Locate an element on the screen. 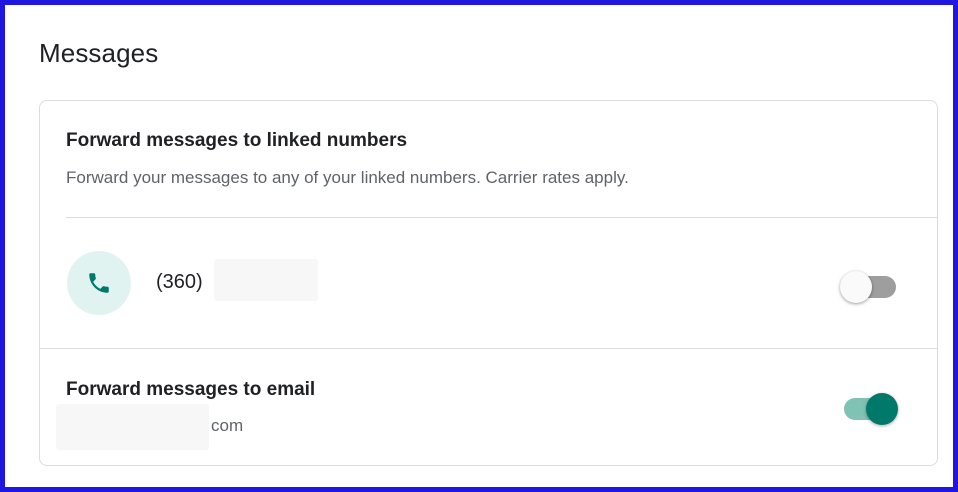 The height and width of the screenshot is (492, 958). email-forward-toggle is located at coordinates (869, 406).